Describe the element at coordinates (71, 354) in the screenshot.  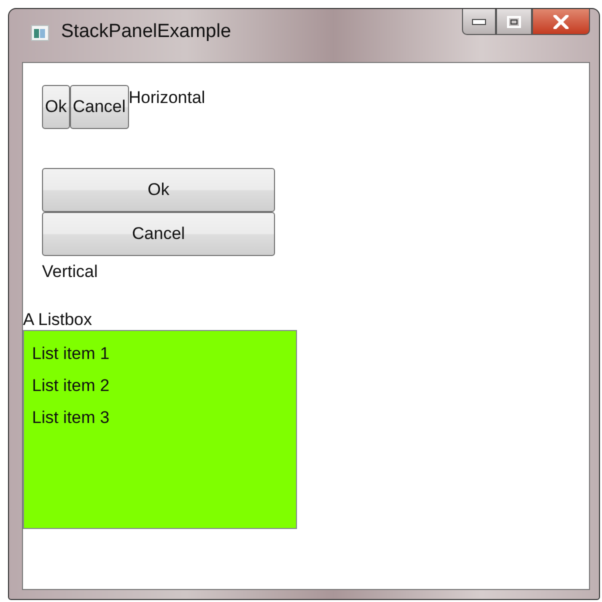
I see `list-item: List item 1` at that location.